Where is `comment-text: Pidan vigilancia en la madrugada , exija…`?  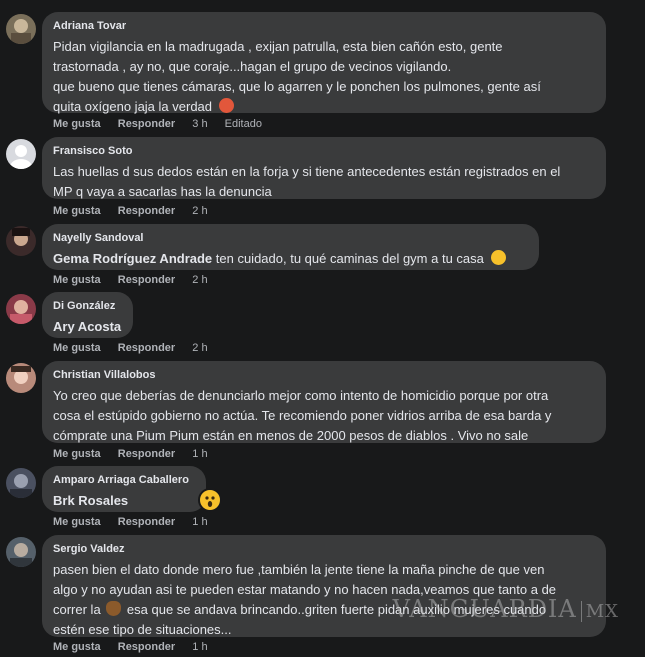 comment-text: Pidan vigilancia en la madrugada , exija… is located at coordinates (297, 76).